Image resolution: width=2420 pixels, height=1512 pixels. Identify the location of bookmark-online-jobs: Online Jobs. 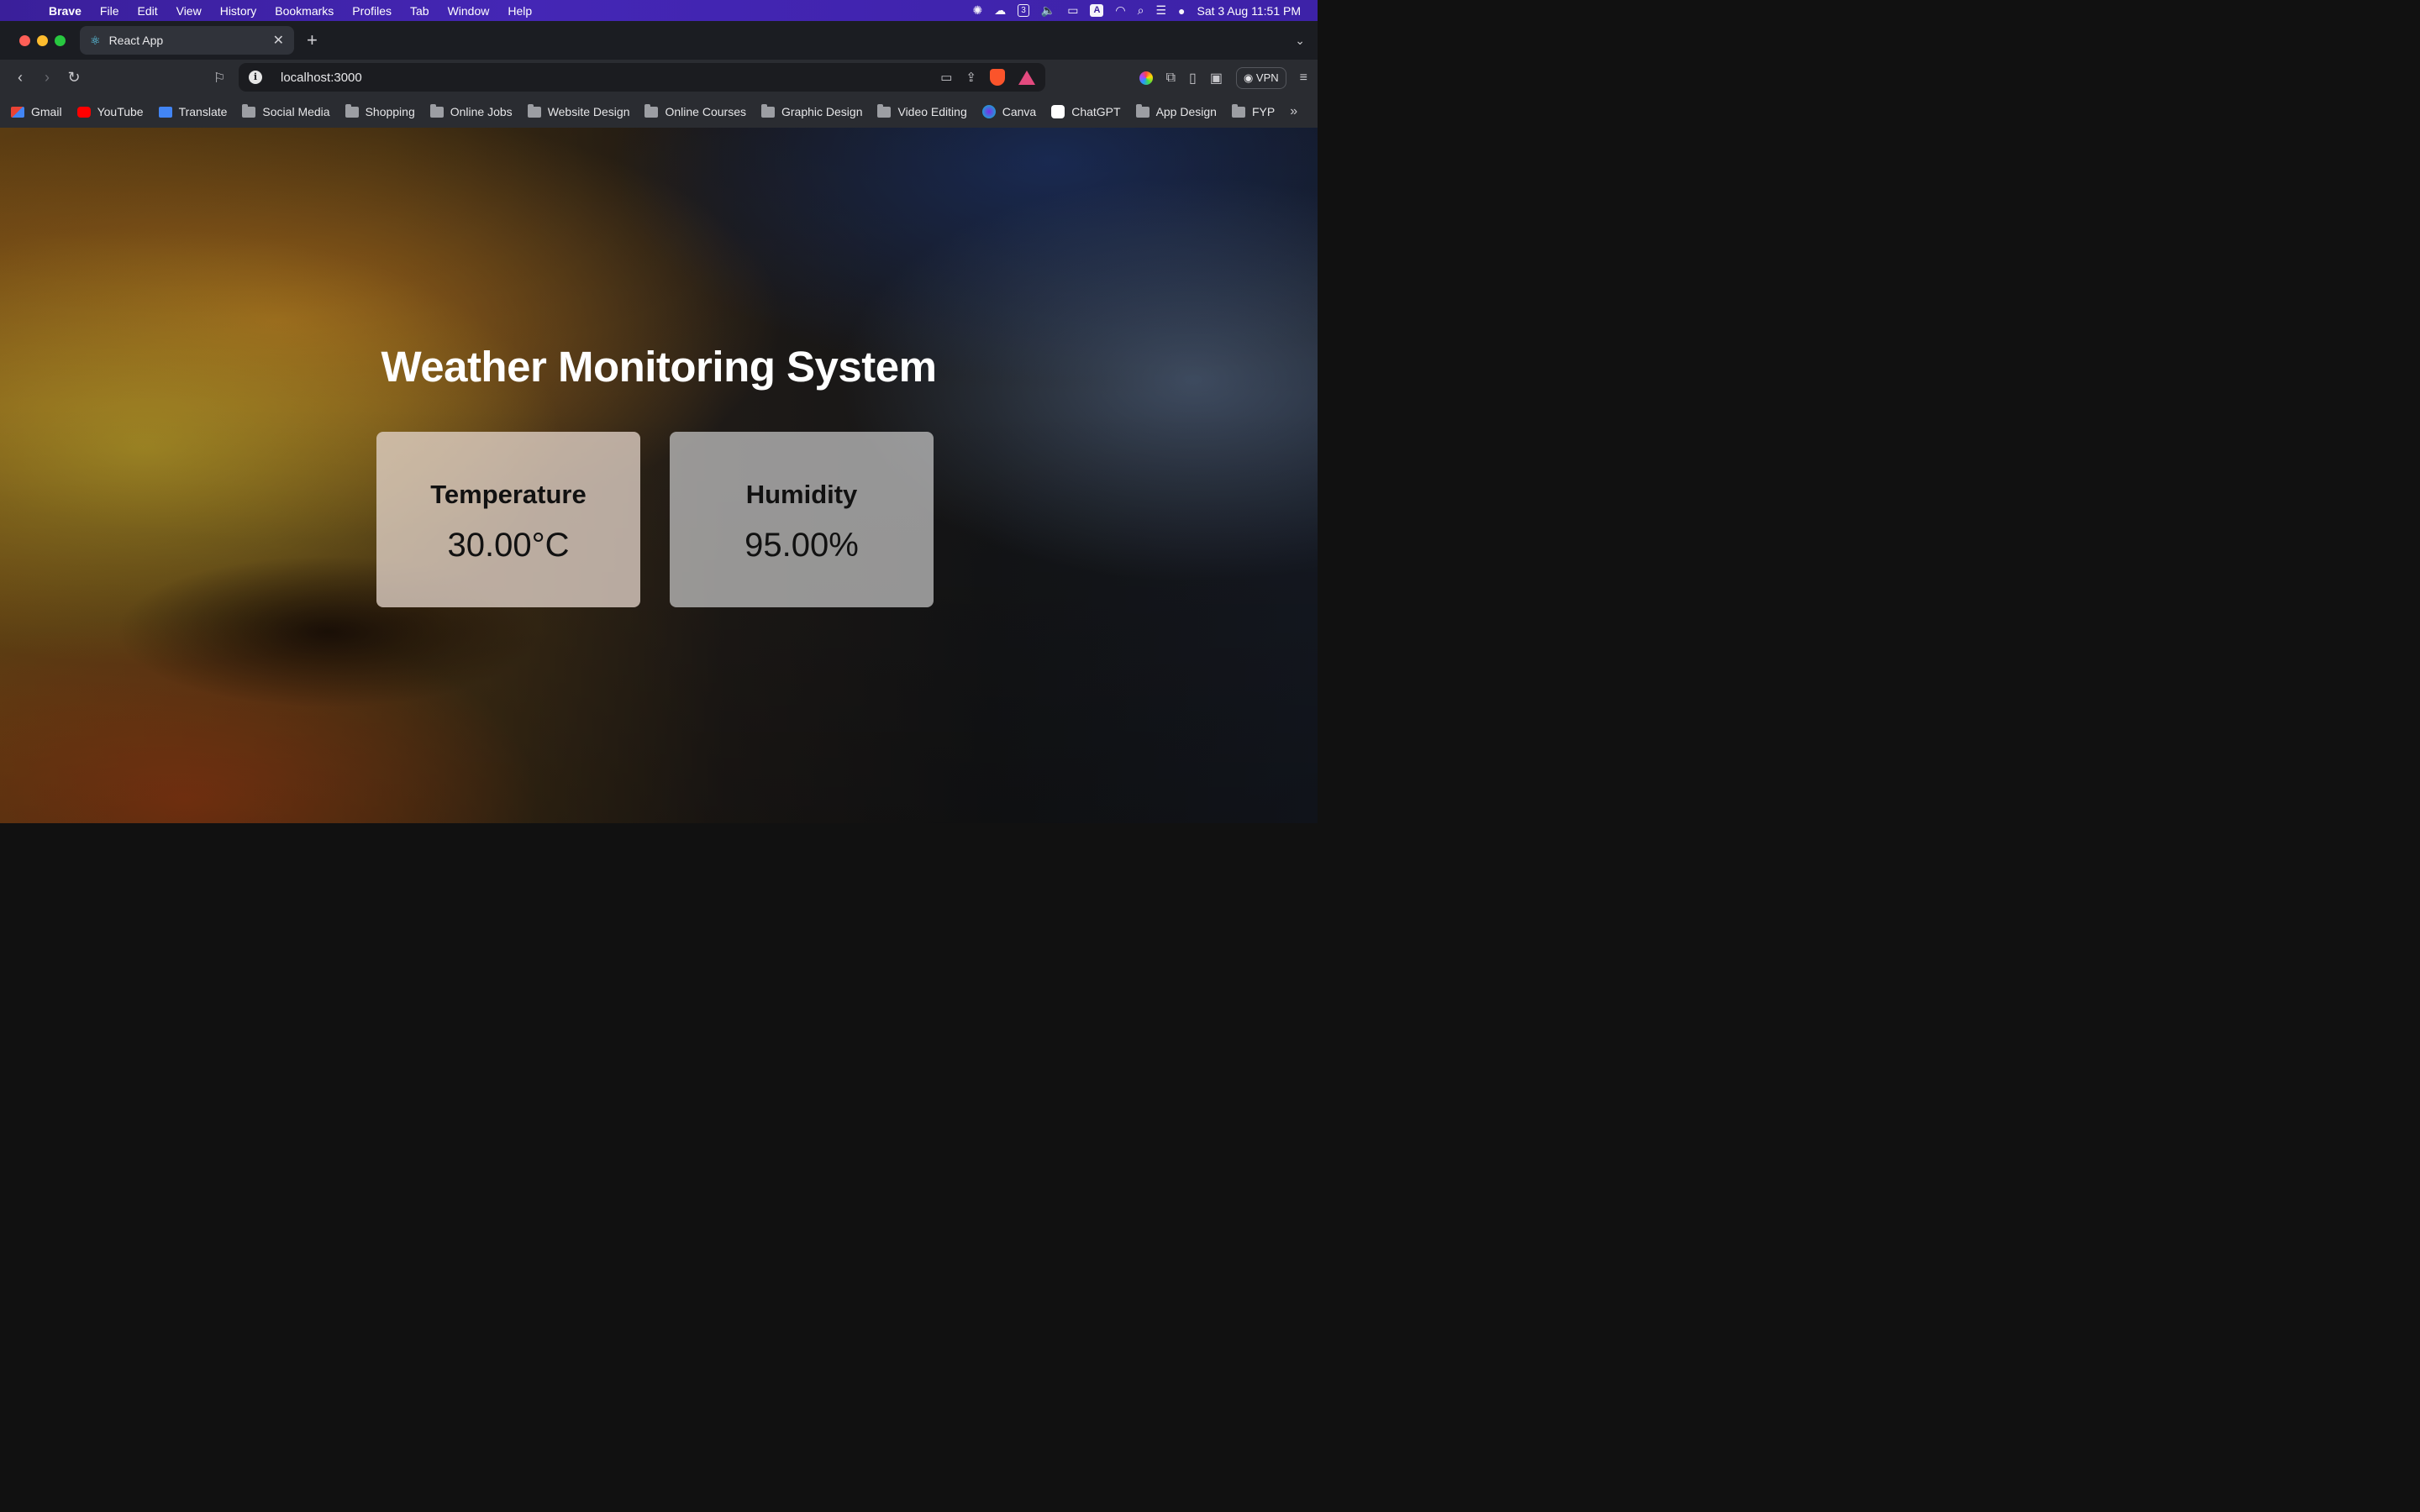
(471, 110).